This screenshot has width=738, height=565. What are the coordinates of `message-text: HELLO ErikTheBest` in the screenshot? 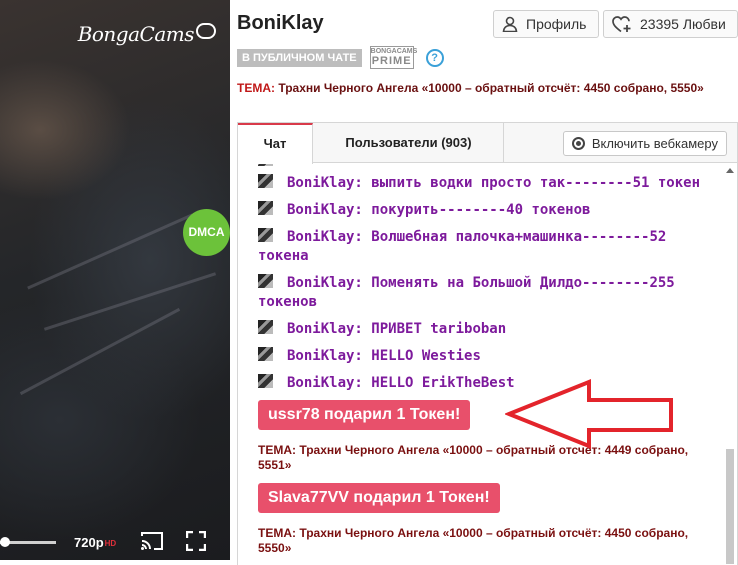 It's located at (443, 383).